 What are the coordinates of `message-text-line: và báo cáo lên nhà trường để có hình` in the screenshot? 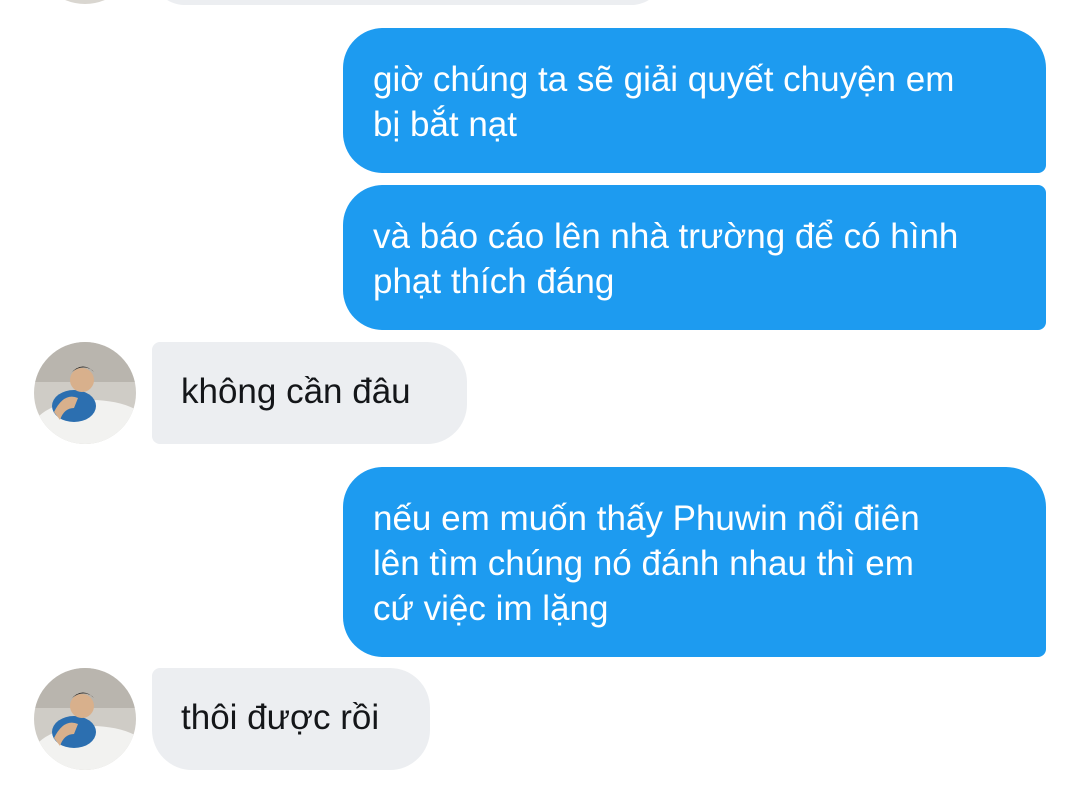 It's located at (666, 236).